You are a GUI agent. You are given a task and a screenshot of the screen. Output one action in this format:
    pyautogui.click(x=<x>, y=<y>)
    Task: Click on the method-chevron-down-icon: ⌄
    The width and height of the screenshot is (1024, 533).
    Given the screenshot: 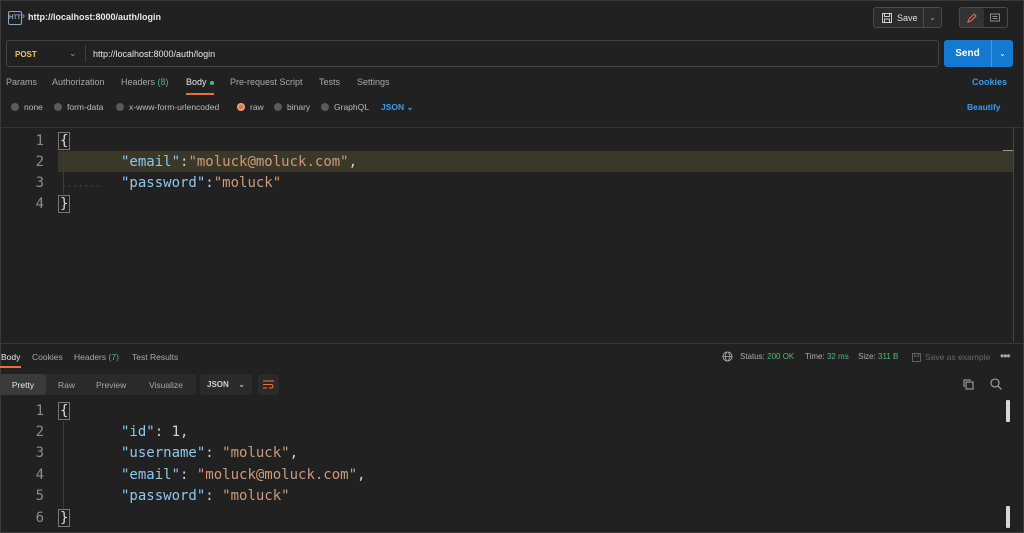 What is the action you would take?
    pyautogui.click(x=73, y=53)
    